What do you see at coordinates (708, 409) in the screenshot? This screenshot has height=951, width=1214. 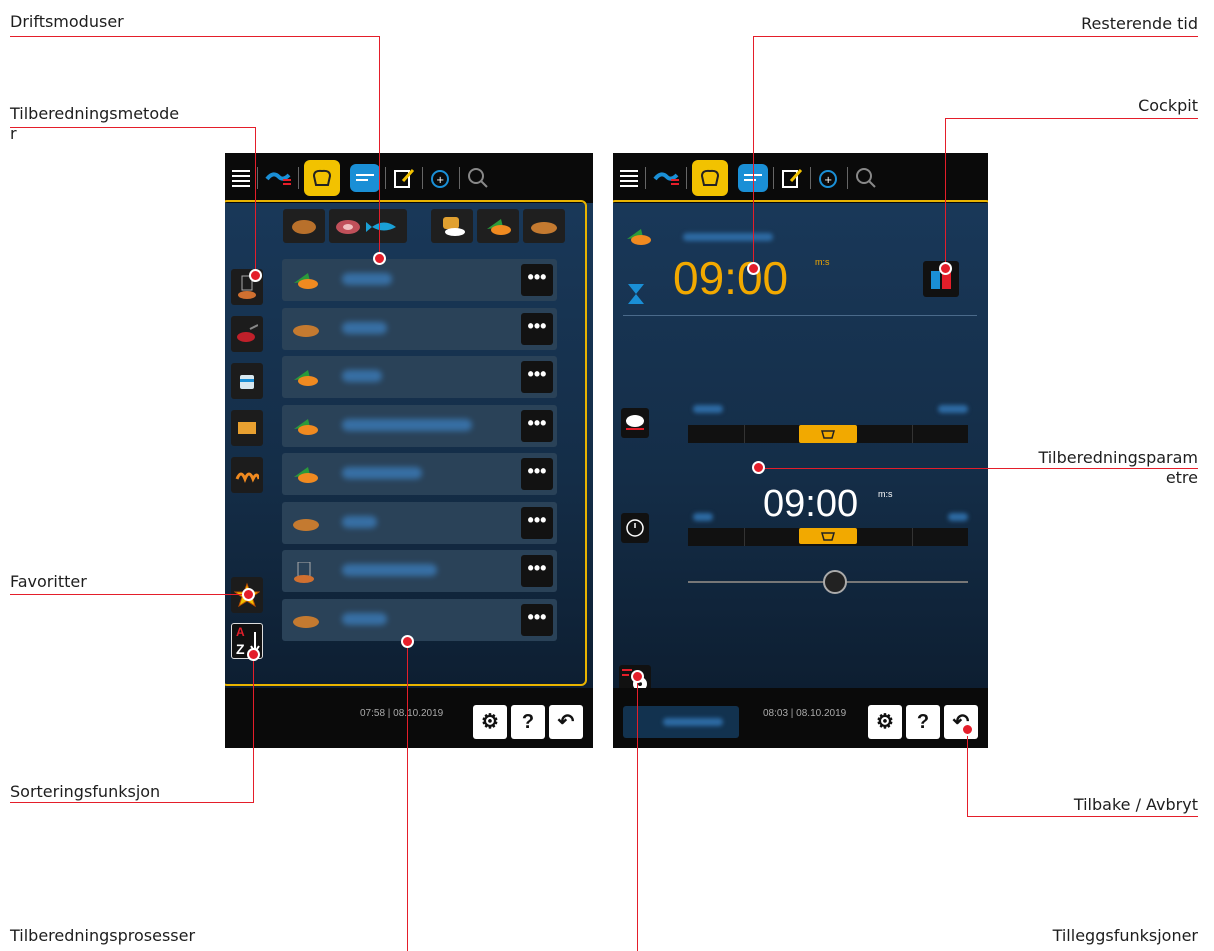 I see `climate-min-label` at bounding box center [708, 409].